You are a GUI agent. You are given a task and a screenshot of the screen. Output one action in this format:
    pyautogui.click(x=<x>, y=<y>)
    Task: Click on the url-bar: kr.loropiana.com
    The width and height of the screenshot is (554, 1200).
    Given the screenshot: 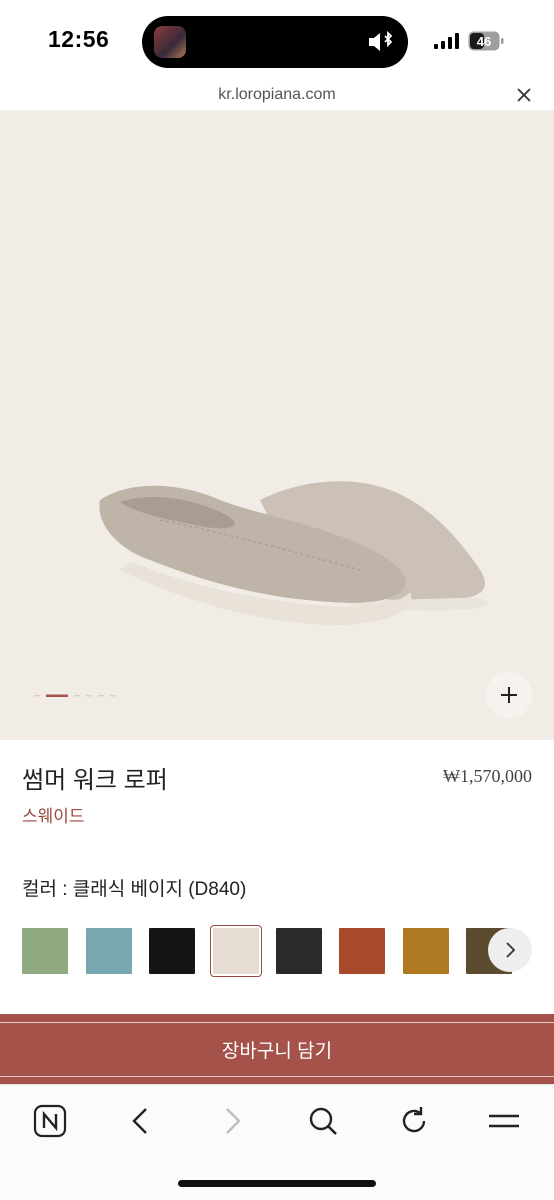 What is the action you would take?
    pyautogui.click(x=277, y=96)
    